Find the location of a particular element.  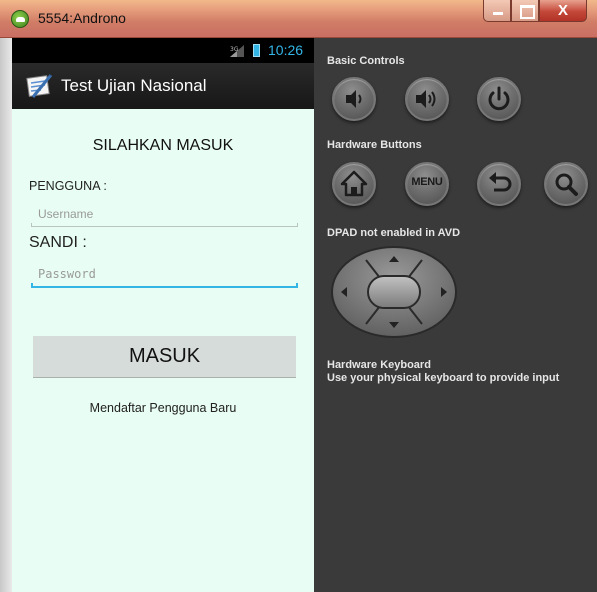

password-input is located at coordinates (164, 275).